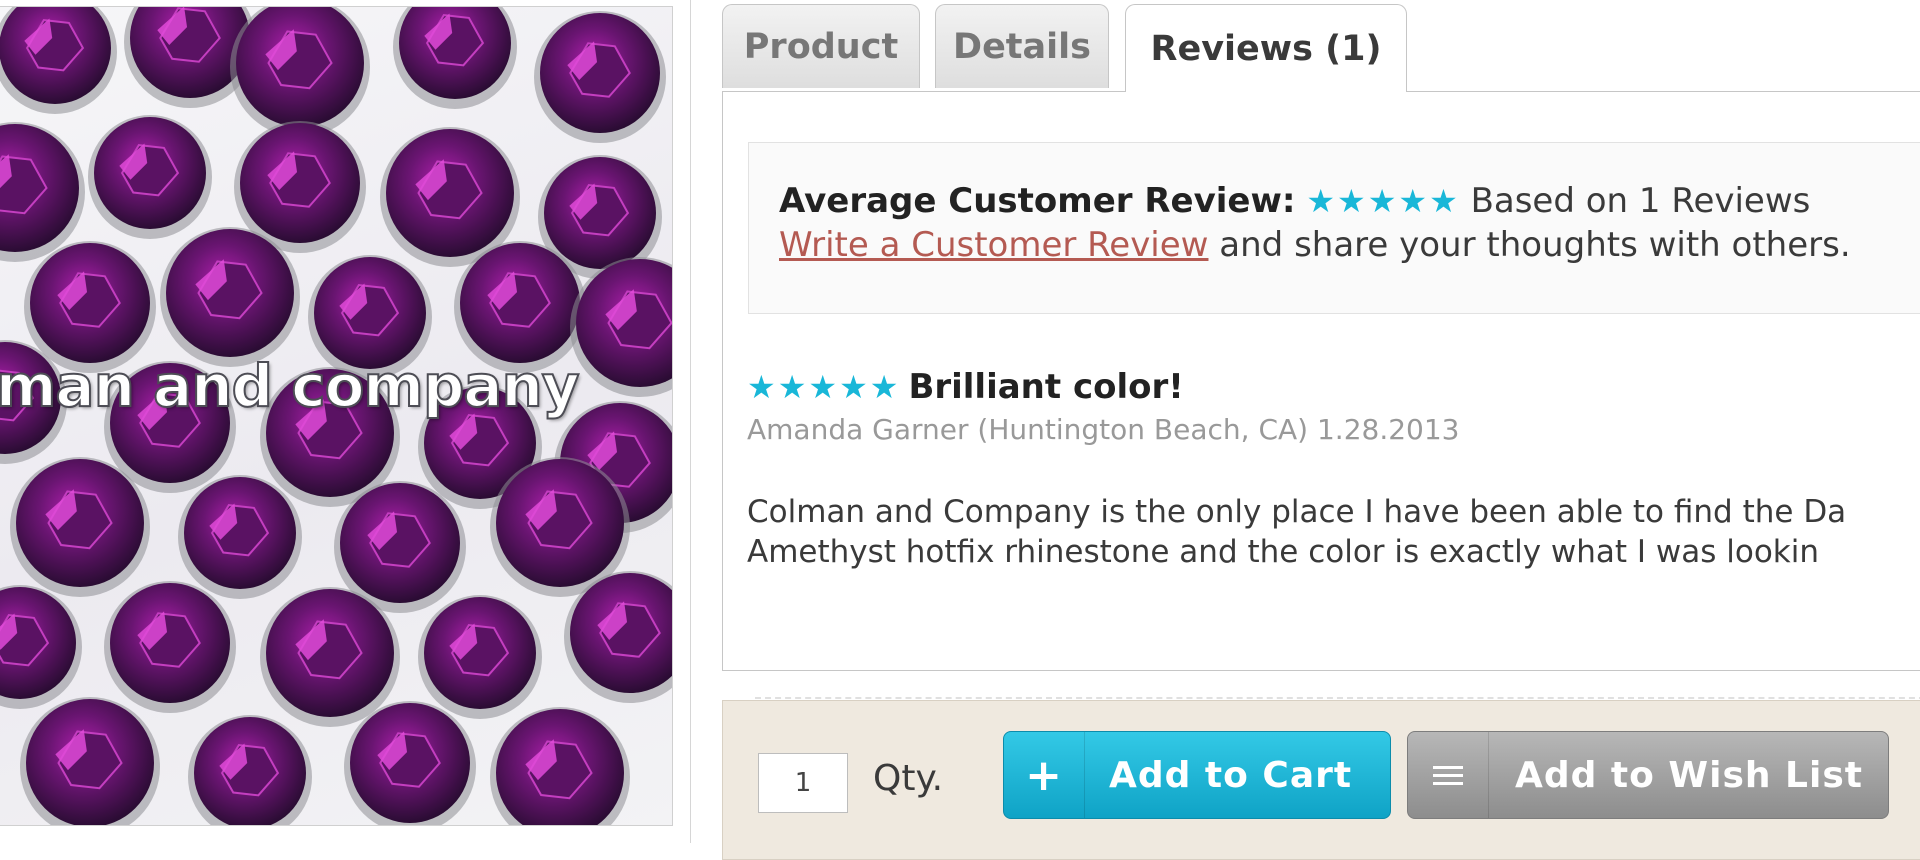 This screenshot has height=860, width=1920. I want to click on add-to-wishlist-button: Add to Wish List, so click(1648, 775).